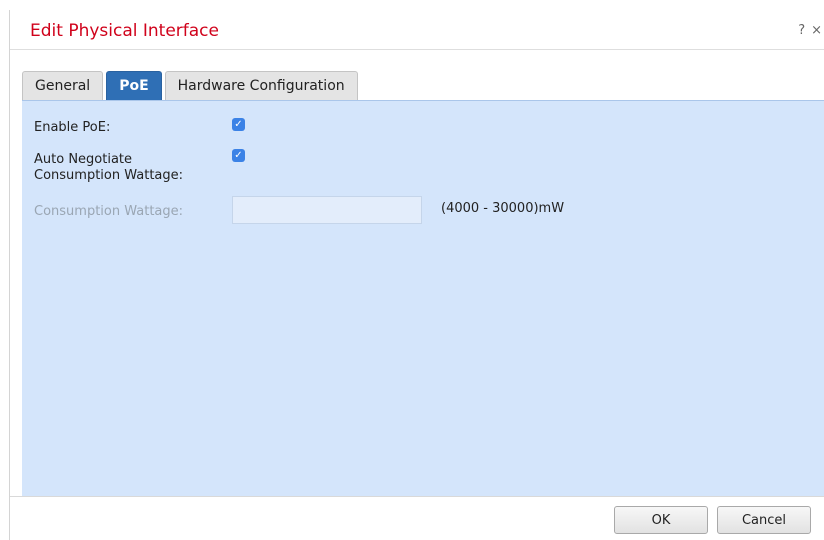  I want to click on enable-poe-label: Enable PoE:, so click(72, 127).